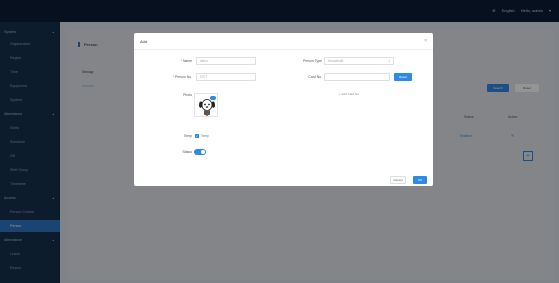 This screenshot has width=559, height=283. I want to click on photo-upload, so click(206, 105).